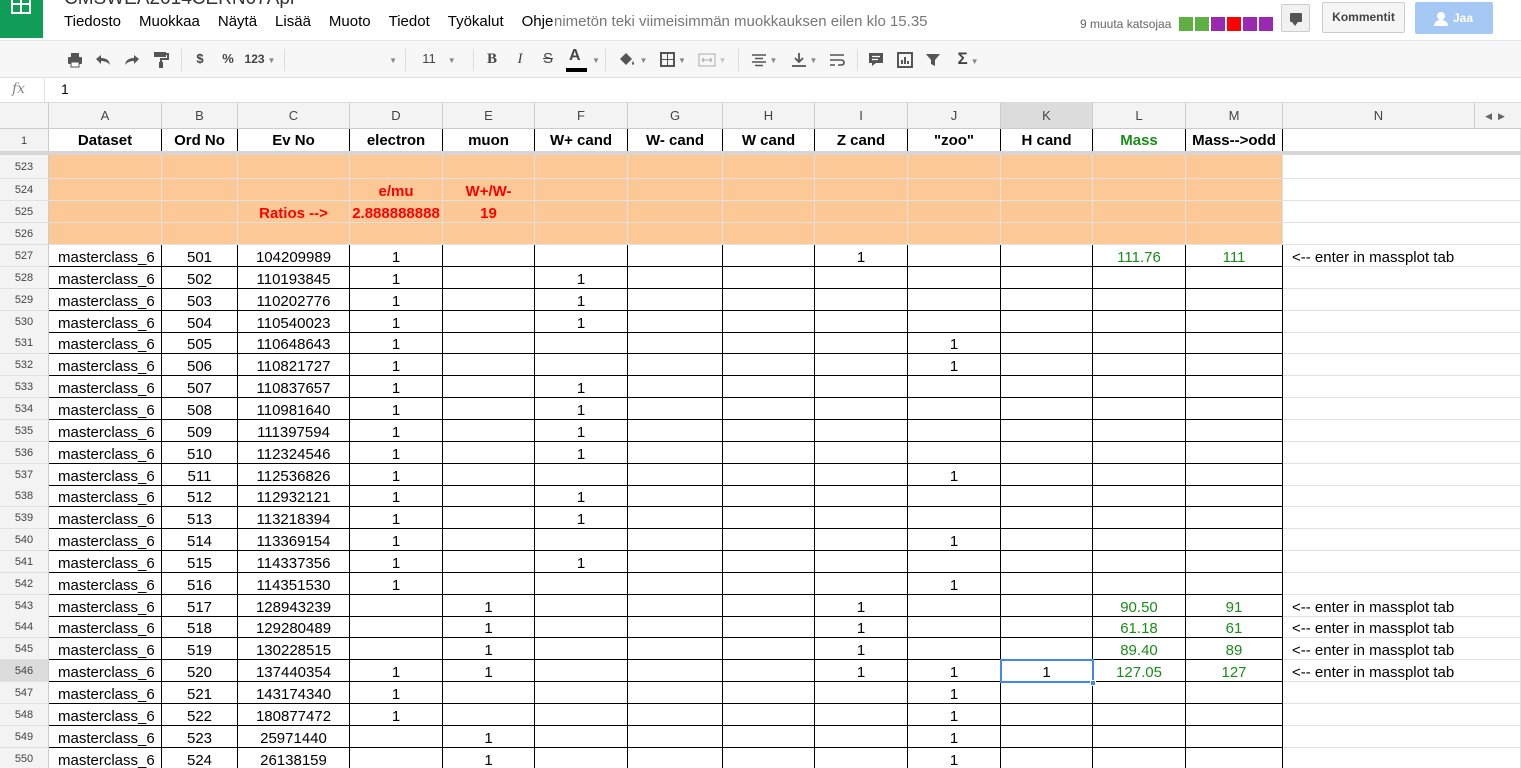 This screenshot has height=768, width=1521. What do you see at coordinates (24, 343) in the screenshot?
I see `row-header: 531` at bounding box center [24, 343].